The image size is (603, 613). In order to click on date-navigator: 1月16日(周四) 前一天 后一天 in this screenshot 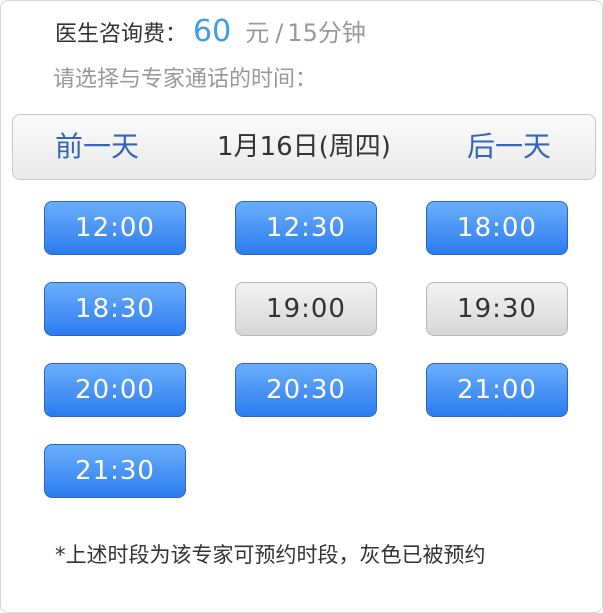, I will do `click(304, 147)`.